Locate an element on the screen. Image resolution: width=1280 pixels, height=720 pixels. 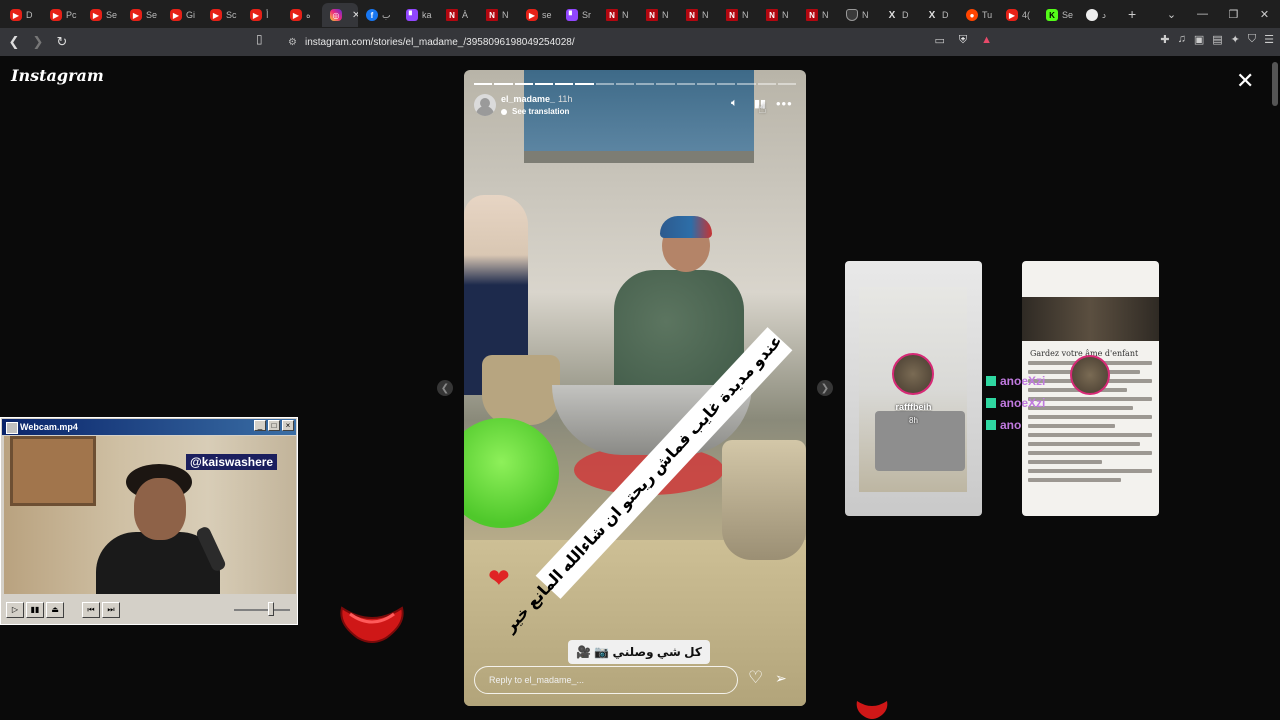
brave-rewards-icon: ▲ is located at coordinates (986, 40).